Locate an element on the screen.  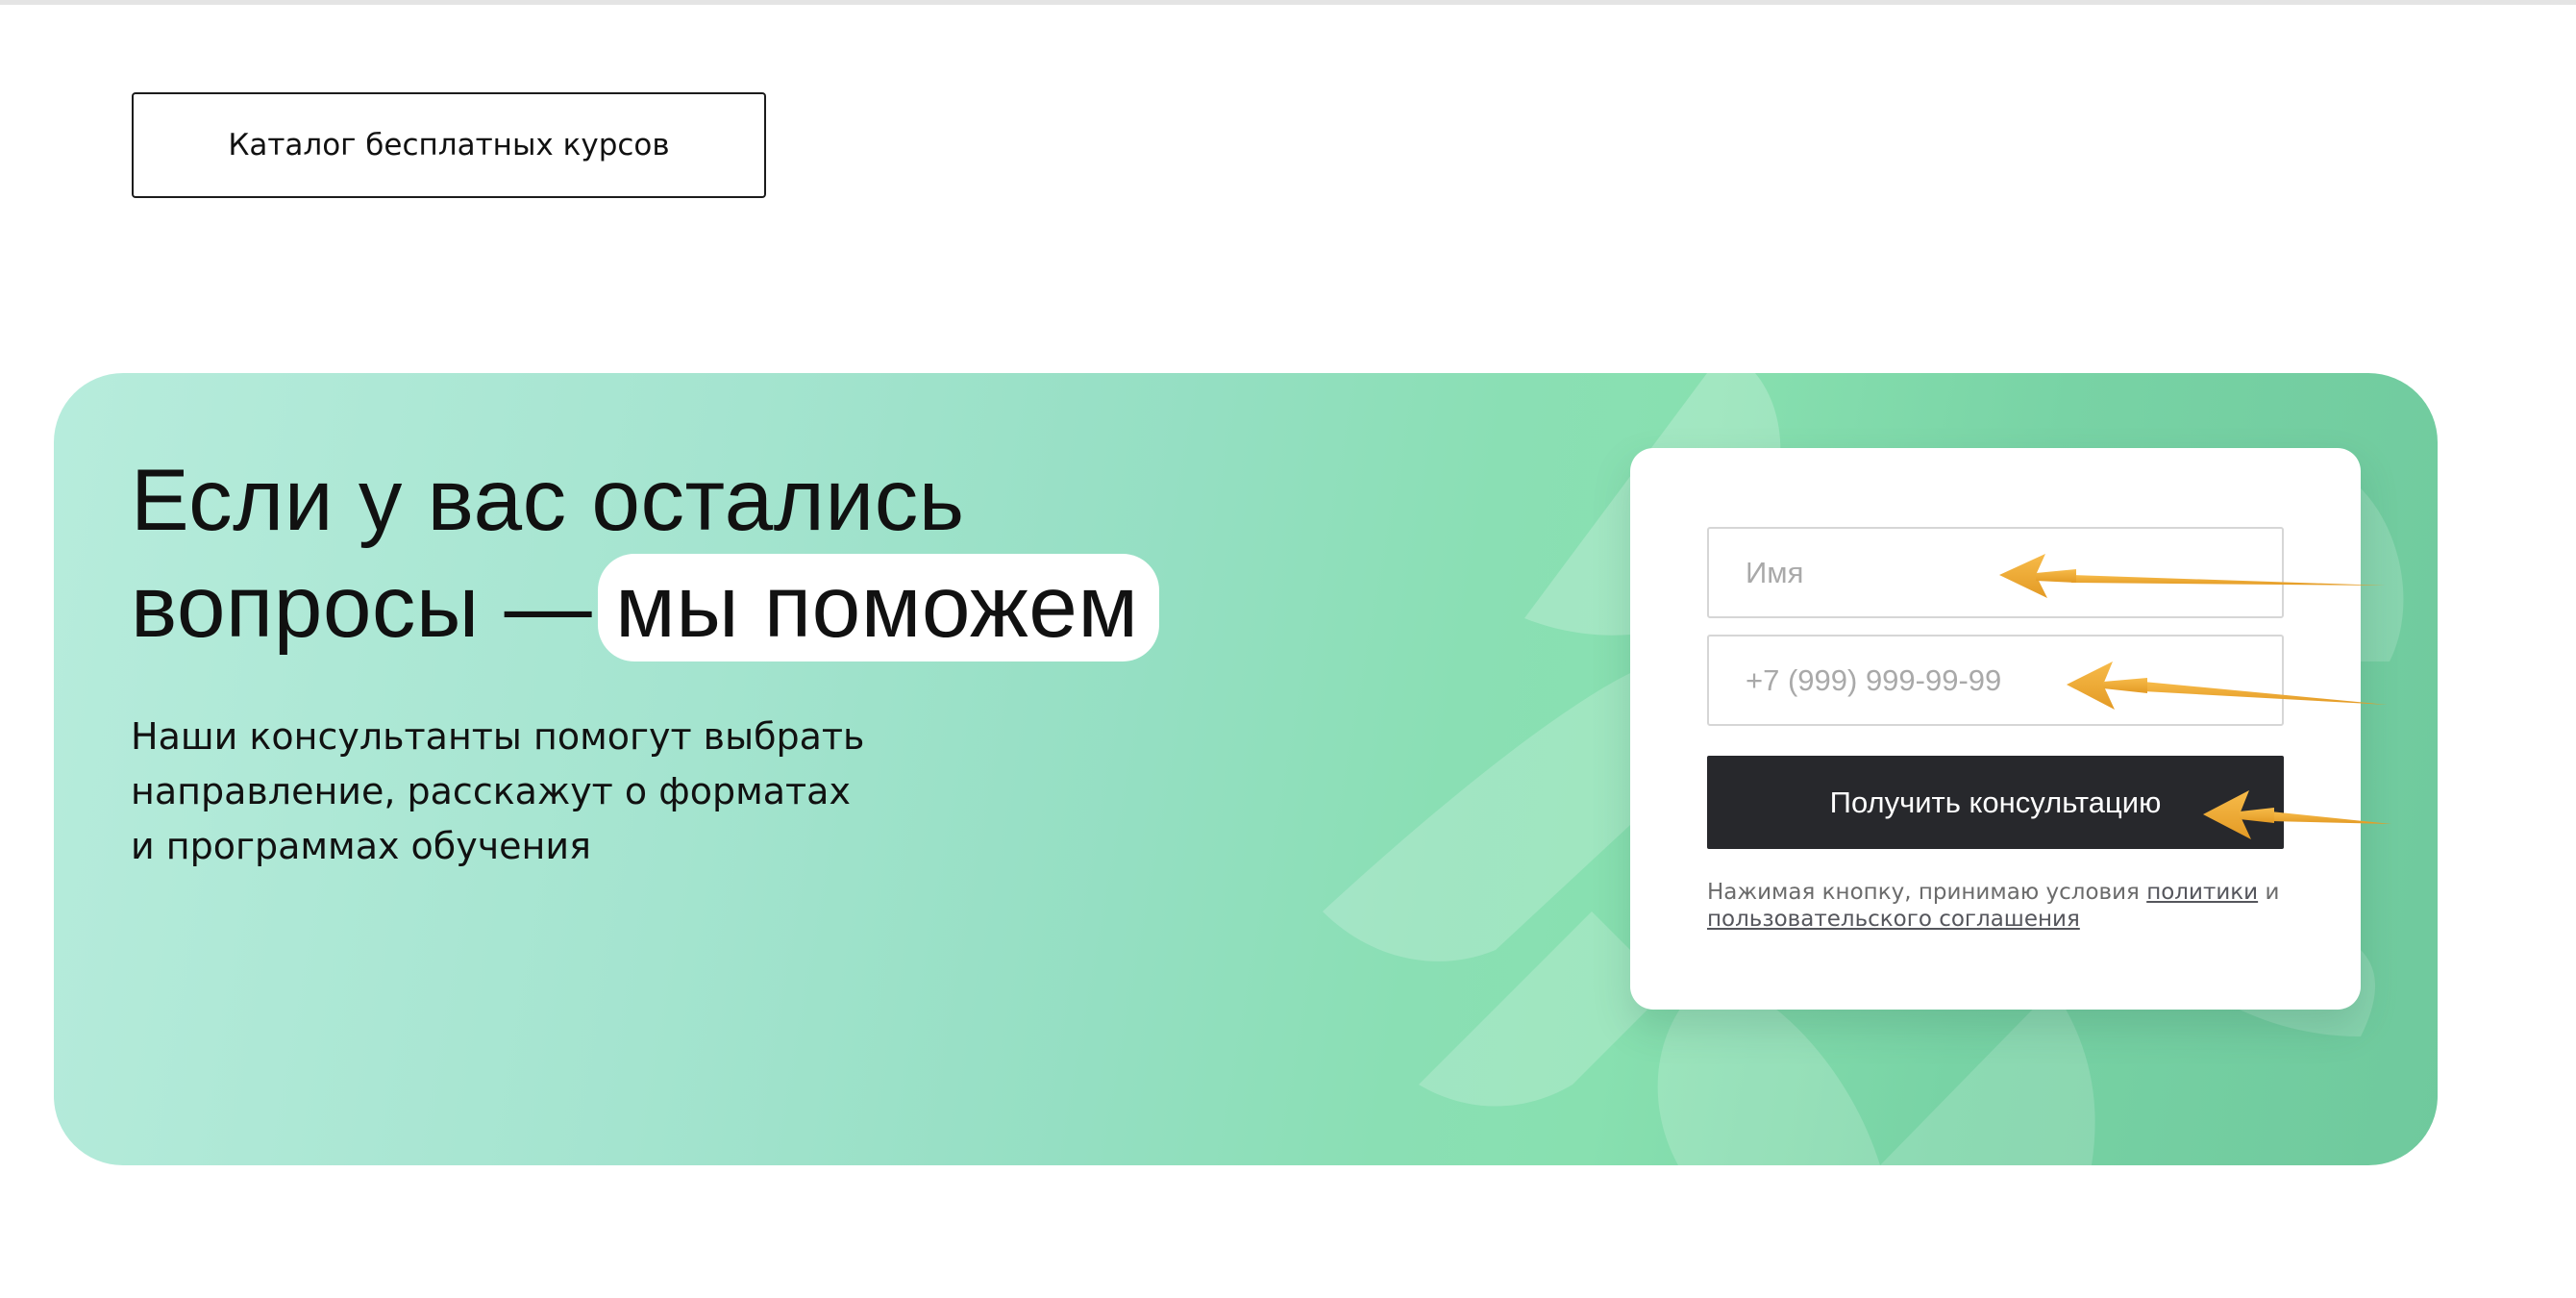
free-courses-catalog-button: Каталог бесплатных курсов is located at coordinates (449, 145).